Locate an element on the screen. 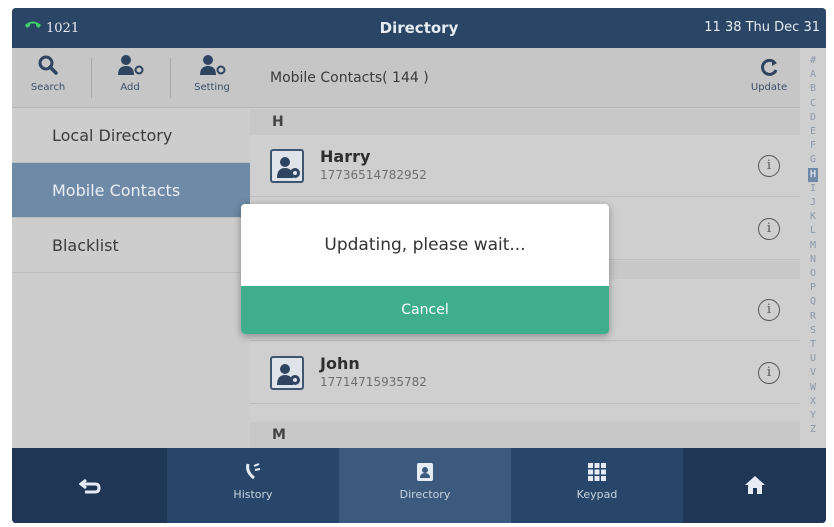 The height and width of the screenshot is (527, 834). alphabet-letter: T is located at coordinates (813, 345).